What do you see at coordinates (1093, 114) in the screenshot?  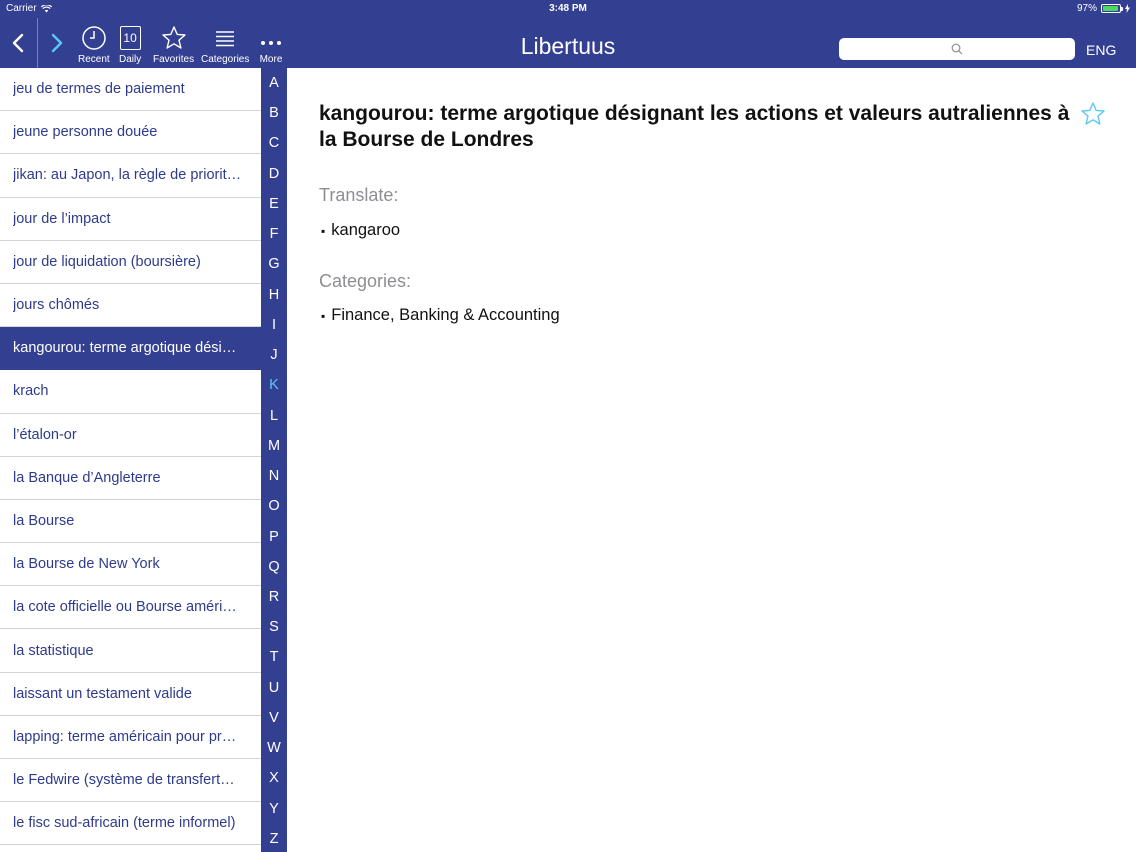 I see `favorite-star-icon` at bounding box center [1093, 114].